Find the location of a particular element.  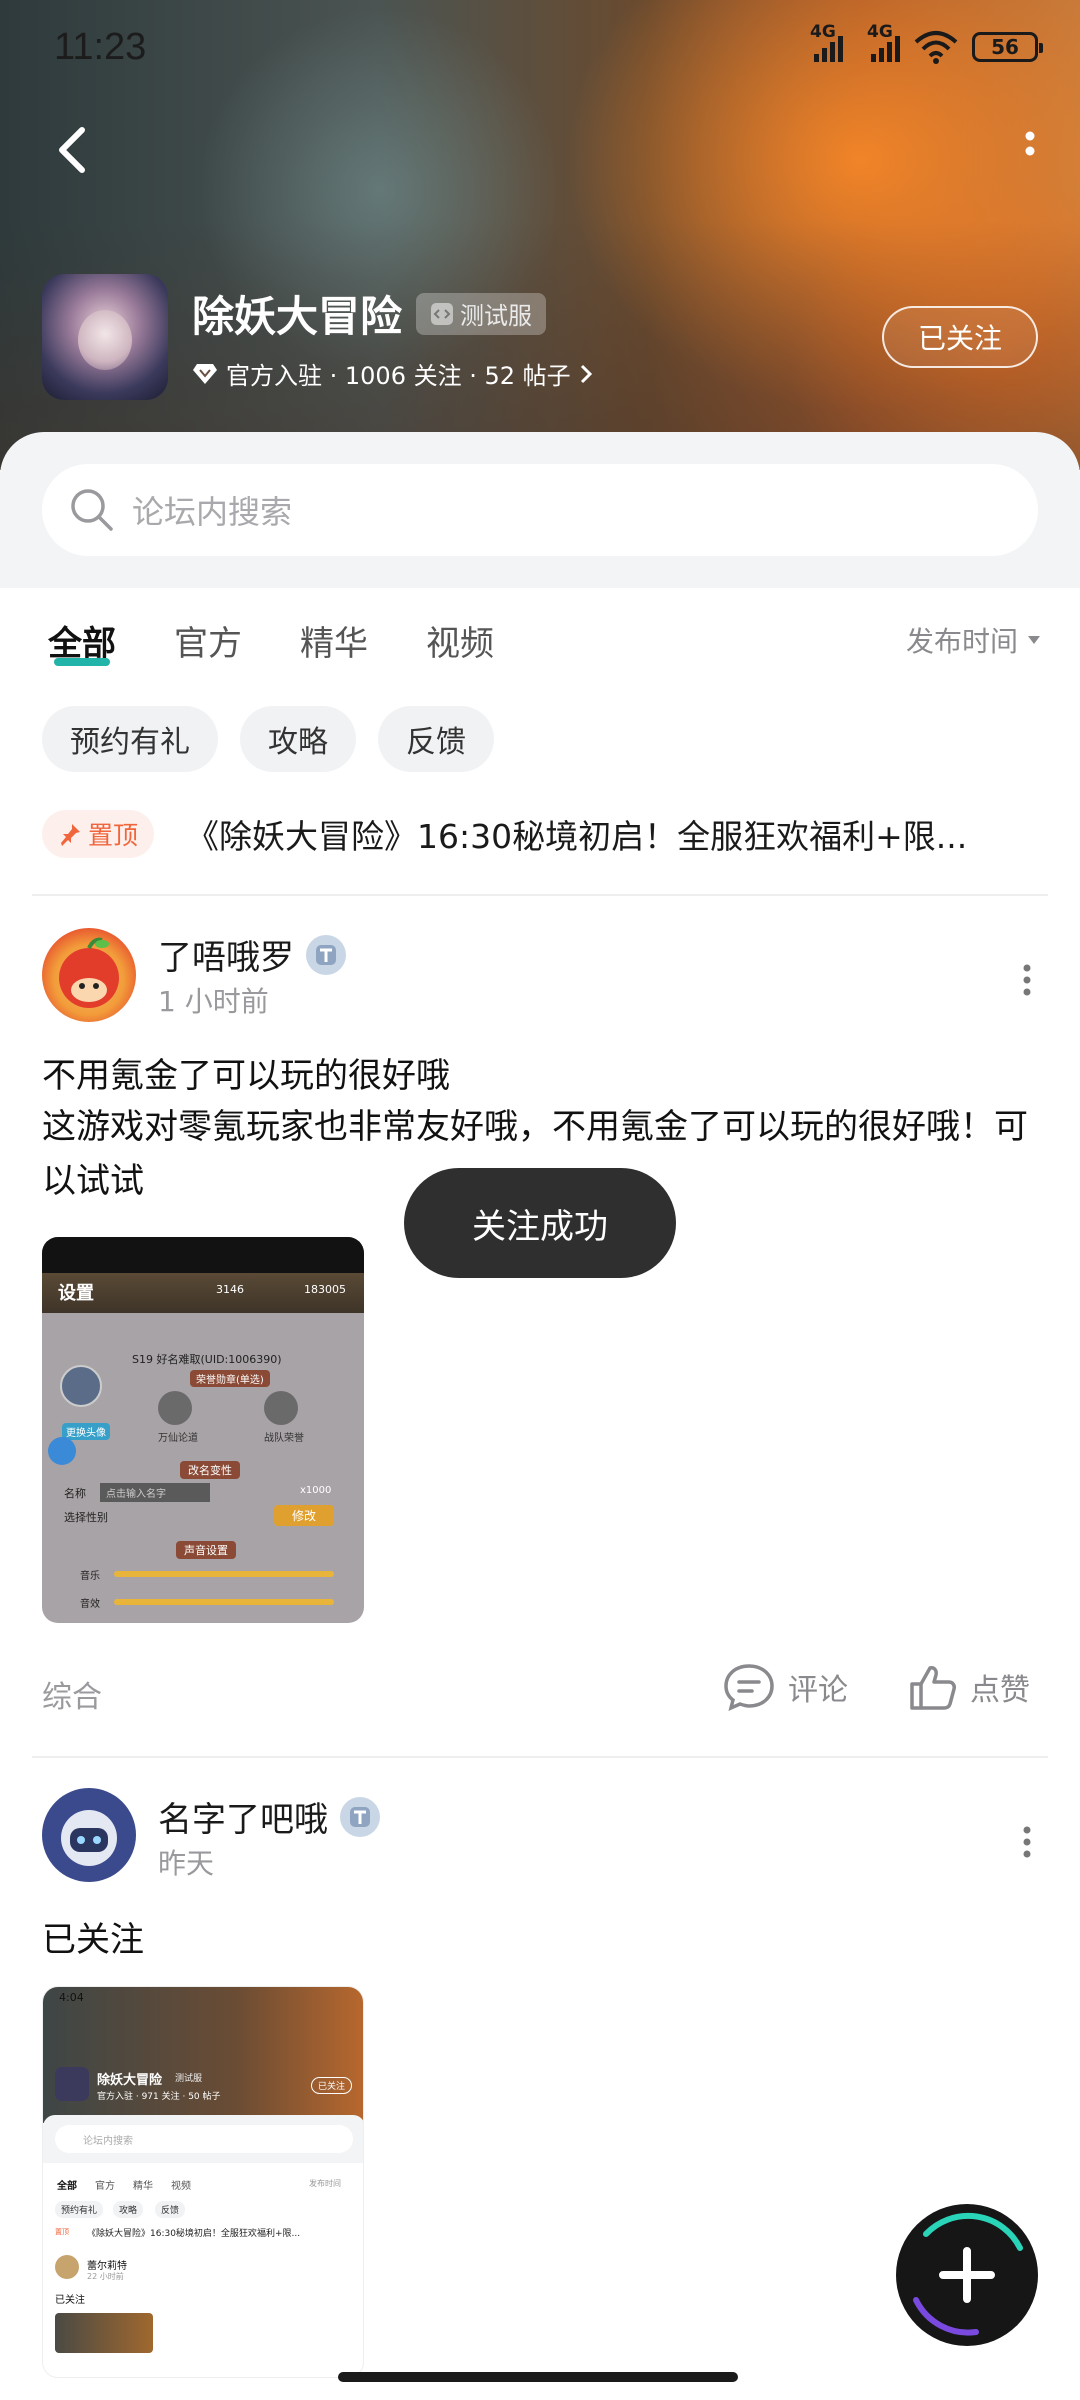

signal-icon: 4G is located at coordinates (826, 42).